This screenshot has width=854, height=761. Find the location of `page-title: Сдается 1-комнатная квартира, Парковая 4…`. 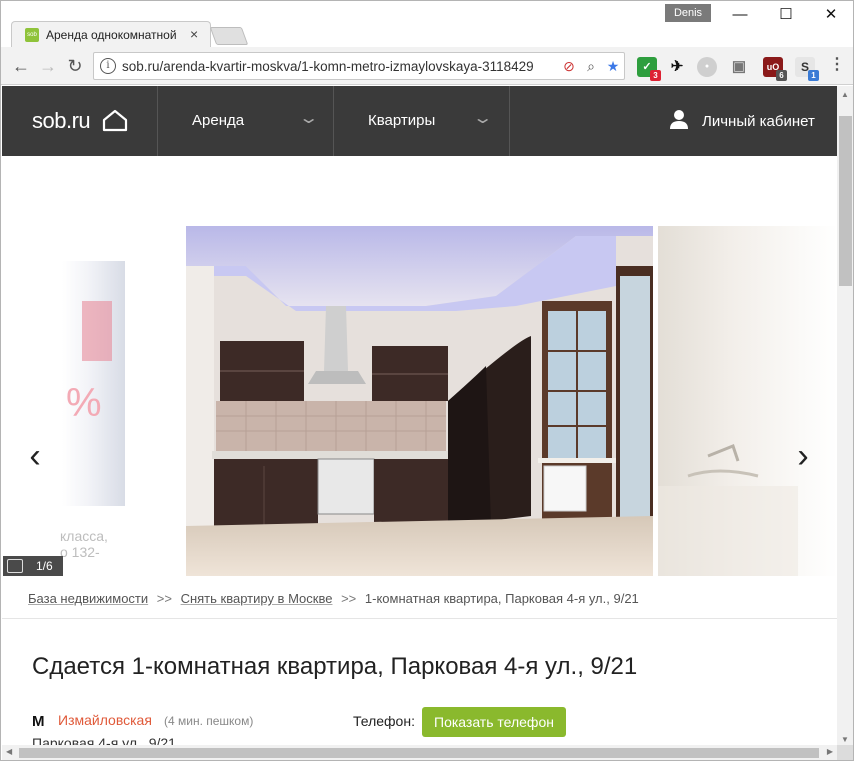

page-title: Сдается 1-комнатная квартира, Парковая 4… is located at coordinates (335, 666).